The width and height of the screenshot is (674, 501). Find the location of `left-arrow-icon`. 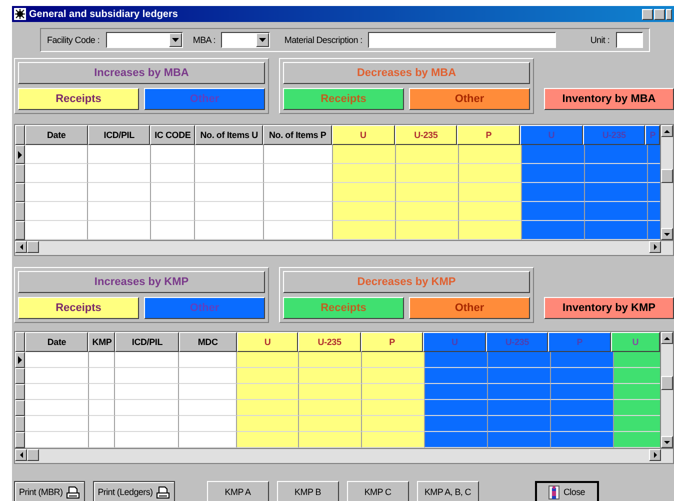

left-arrow-icon is located at coordinates (21, 247).